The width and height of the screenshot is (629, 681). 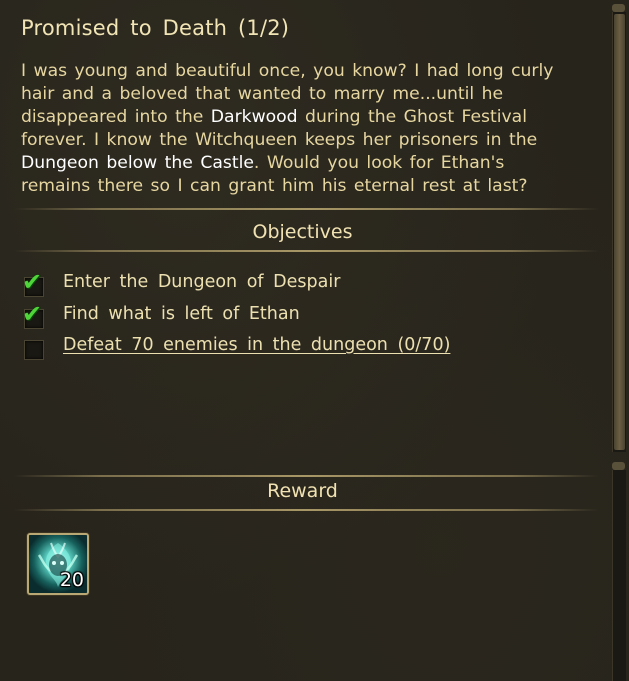 I want to click on objective-item: Defeat 70 enemies in the dungeon (0/70), so click(x=302, y=349).